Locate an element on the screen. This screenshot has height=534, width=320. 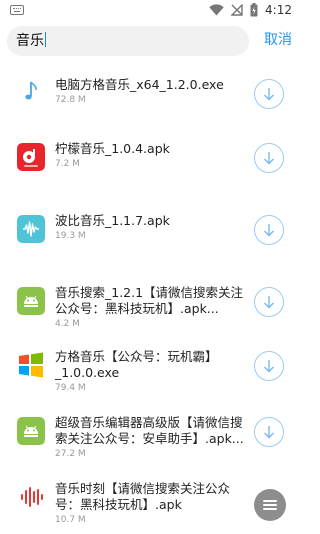
list-item: 方格音乐【公众号：玩机霸】_1.0.0.exe 79.4 M is located at coordinates (150, 374).